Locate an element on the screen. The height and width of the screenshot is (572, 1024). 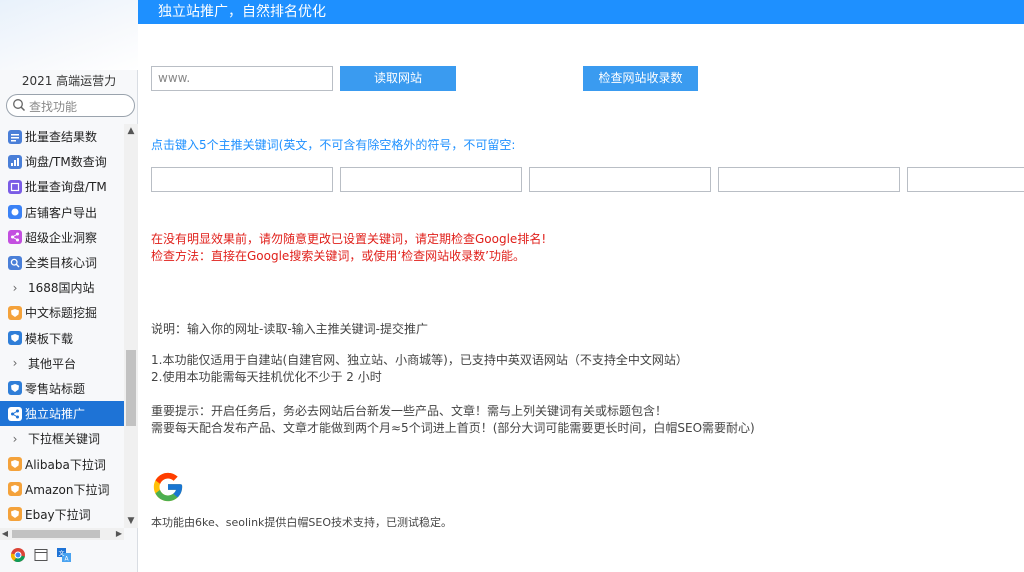
sidebar-item-3: 店铺客户导出 is located at coordinates (62, 212).